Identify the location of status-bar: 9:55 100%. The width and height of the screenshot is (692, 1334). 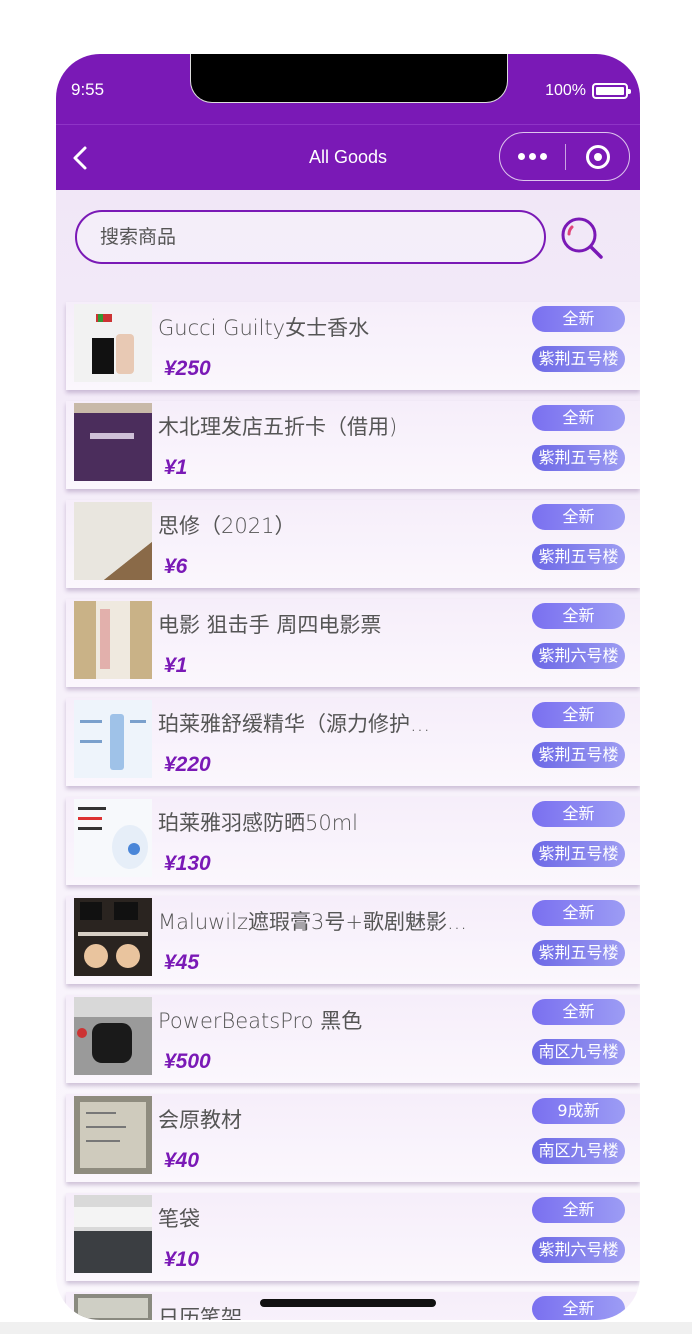
(348, 89).